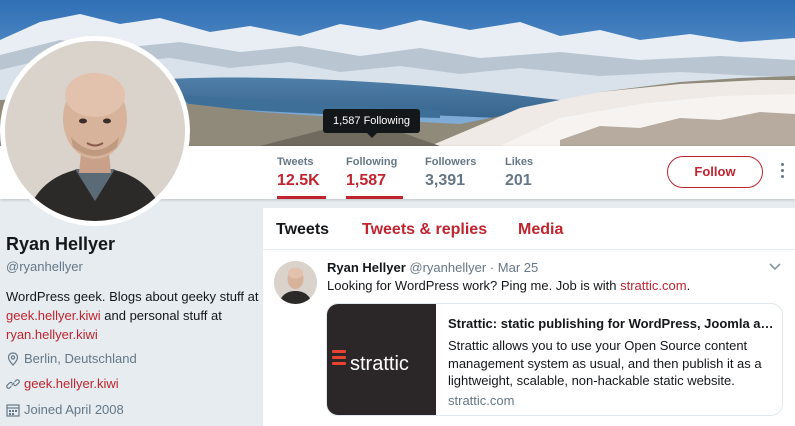 The height and width of the screenshot is (426, 795). Describe the element at coordinates (298, 180) in the screenshot. I see `stat-tweets-value: 12.5K` at that location.